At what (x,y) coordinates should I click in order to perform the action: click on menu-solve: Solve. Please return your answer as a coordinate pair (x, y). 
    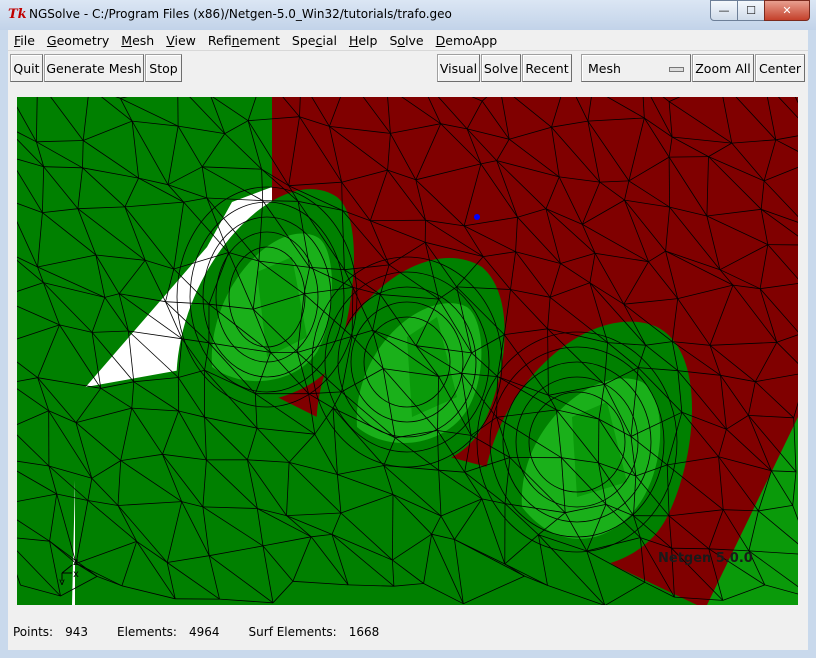
    Looking at the image, I should click on (406, 40).